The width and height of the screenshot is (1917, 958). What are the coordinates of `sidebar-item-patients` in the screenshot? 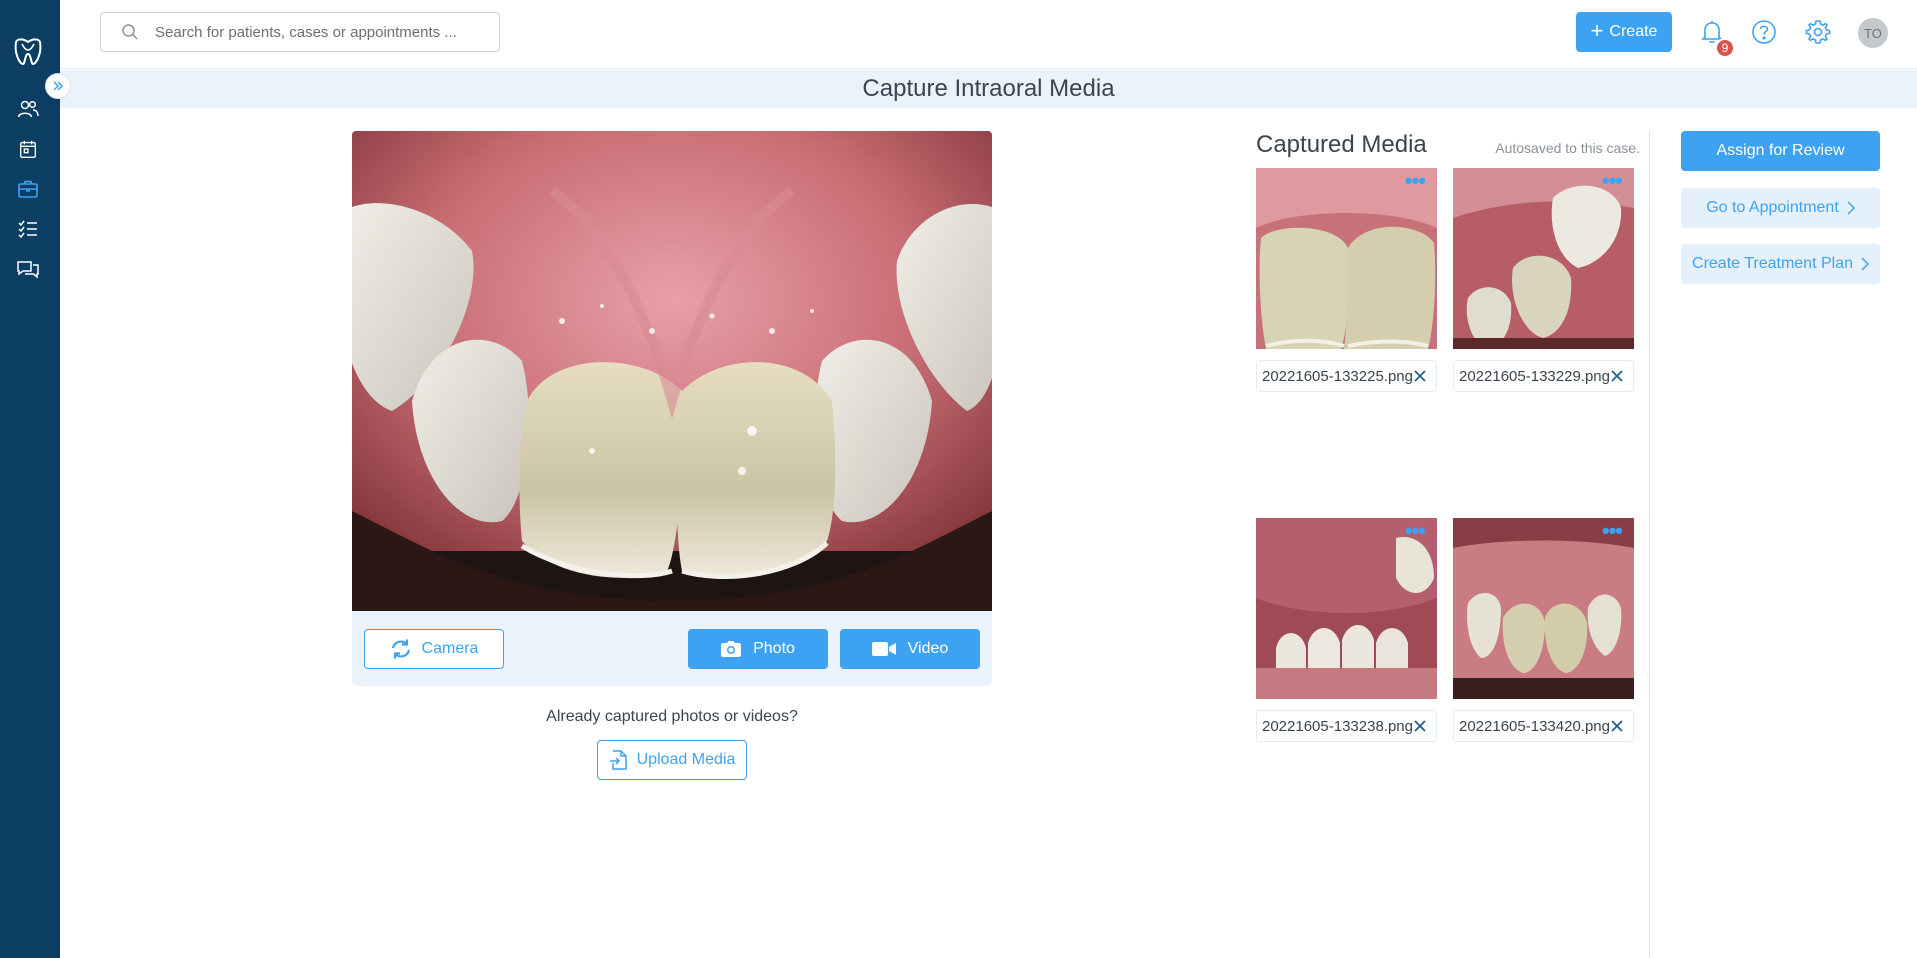 It's located at (28, 109).